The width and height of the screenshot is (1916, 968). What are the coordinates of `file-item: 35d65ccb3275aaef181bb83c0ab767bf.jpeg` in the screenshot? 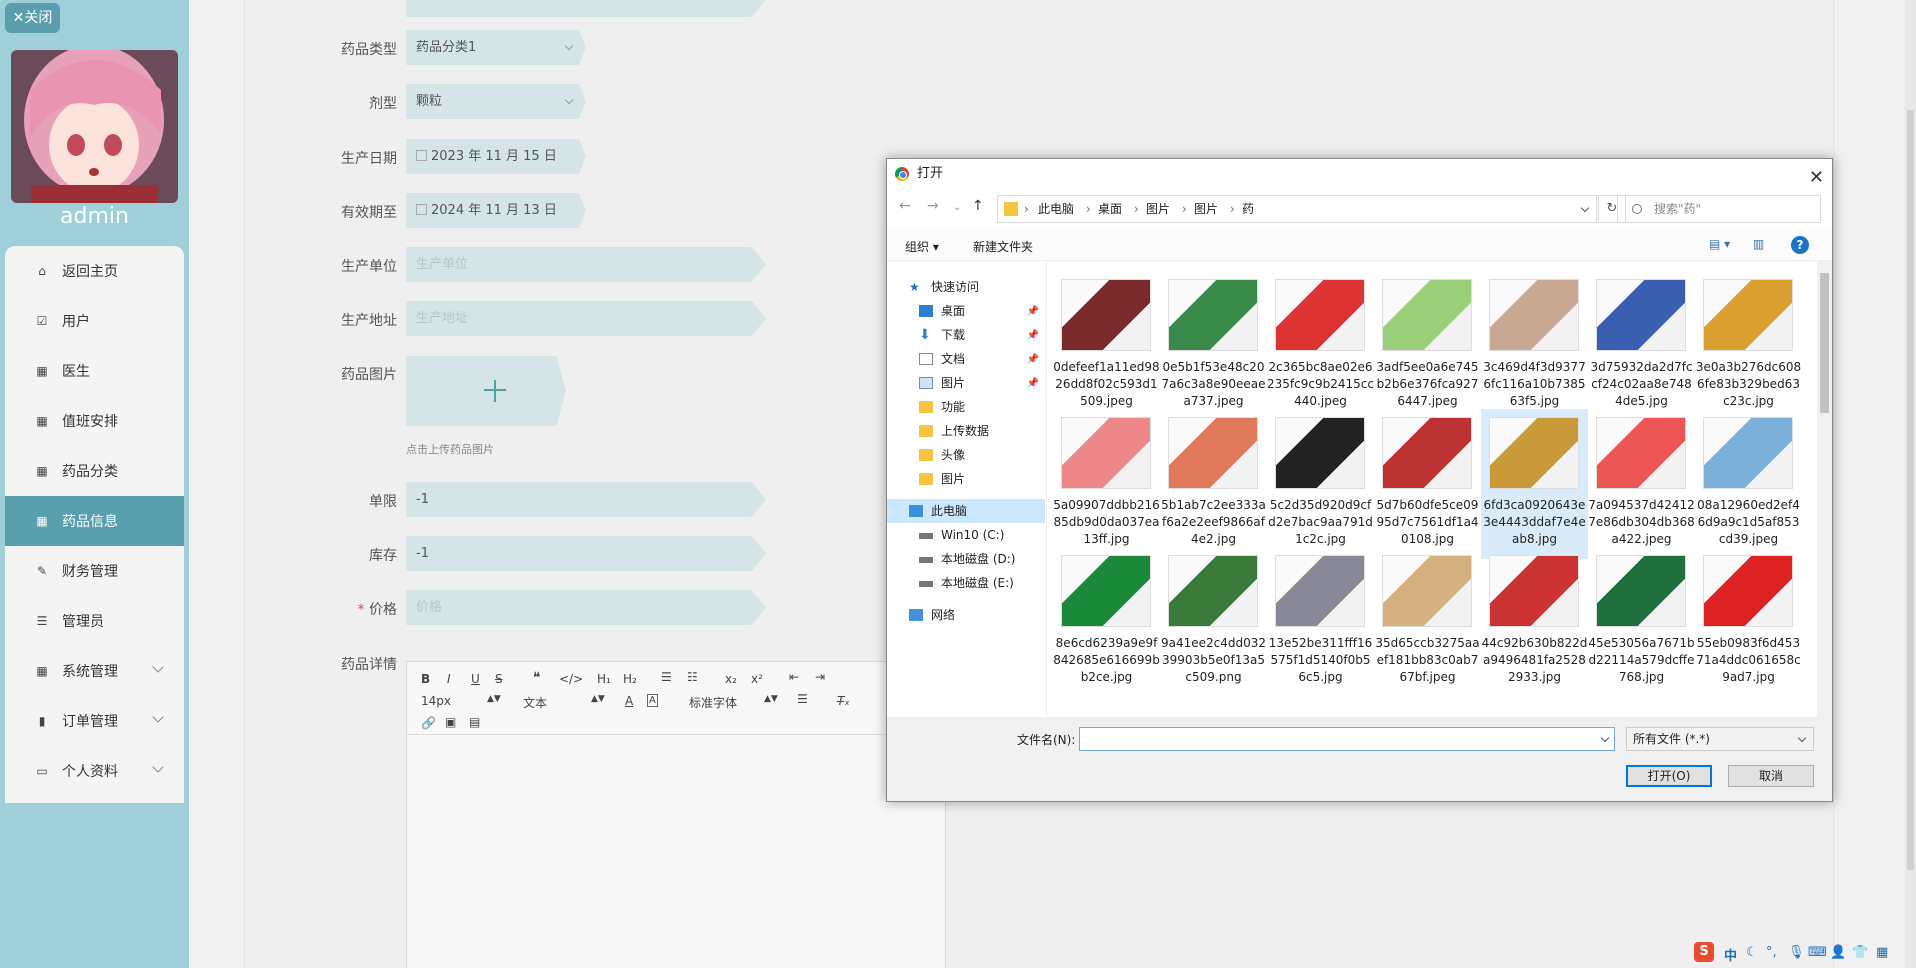 It's located at (1427, 622).